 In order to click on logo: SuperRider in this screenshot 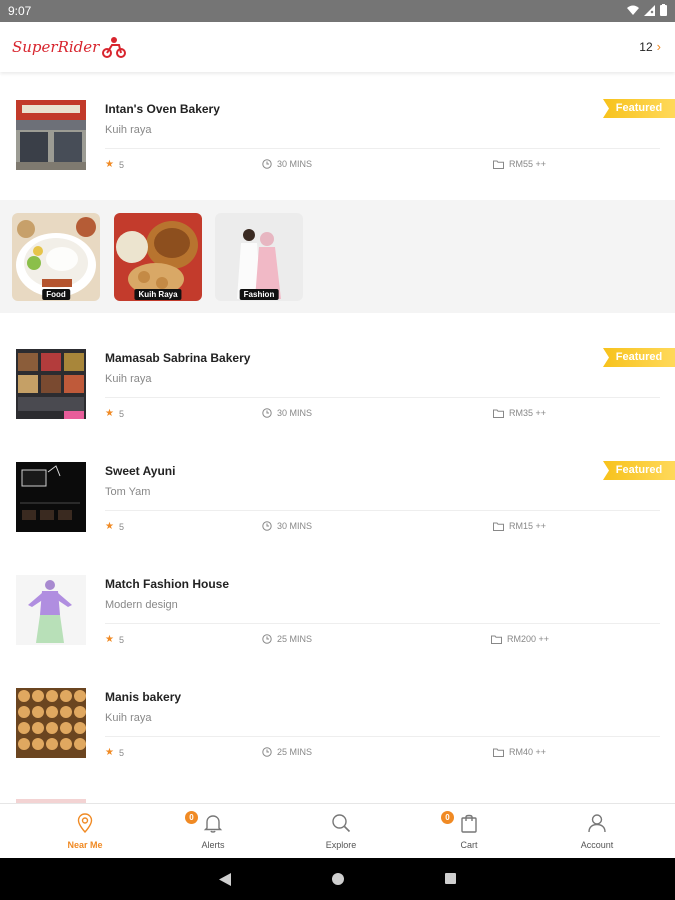, I will do `click(69, 47)`.